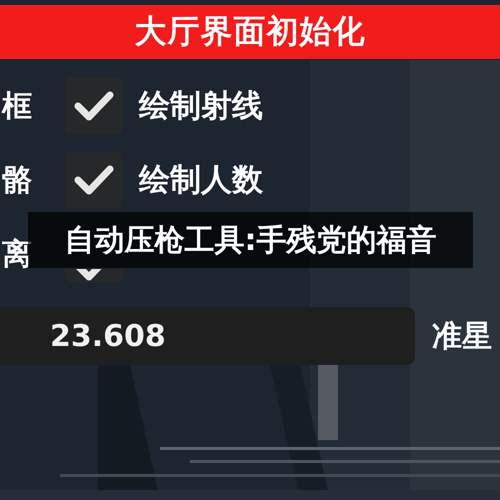 The height and width of the screenshot is (500, 500). I want to click on option-label: 框, so click(16, 107).